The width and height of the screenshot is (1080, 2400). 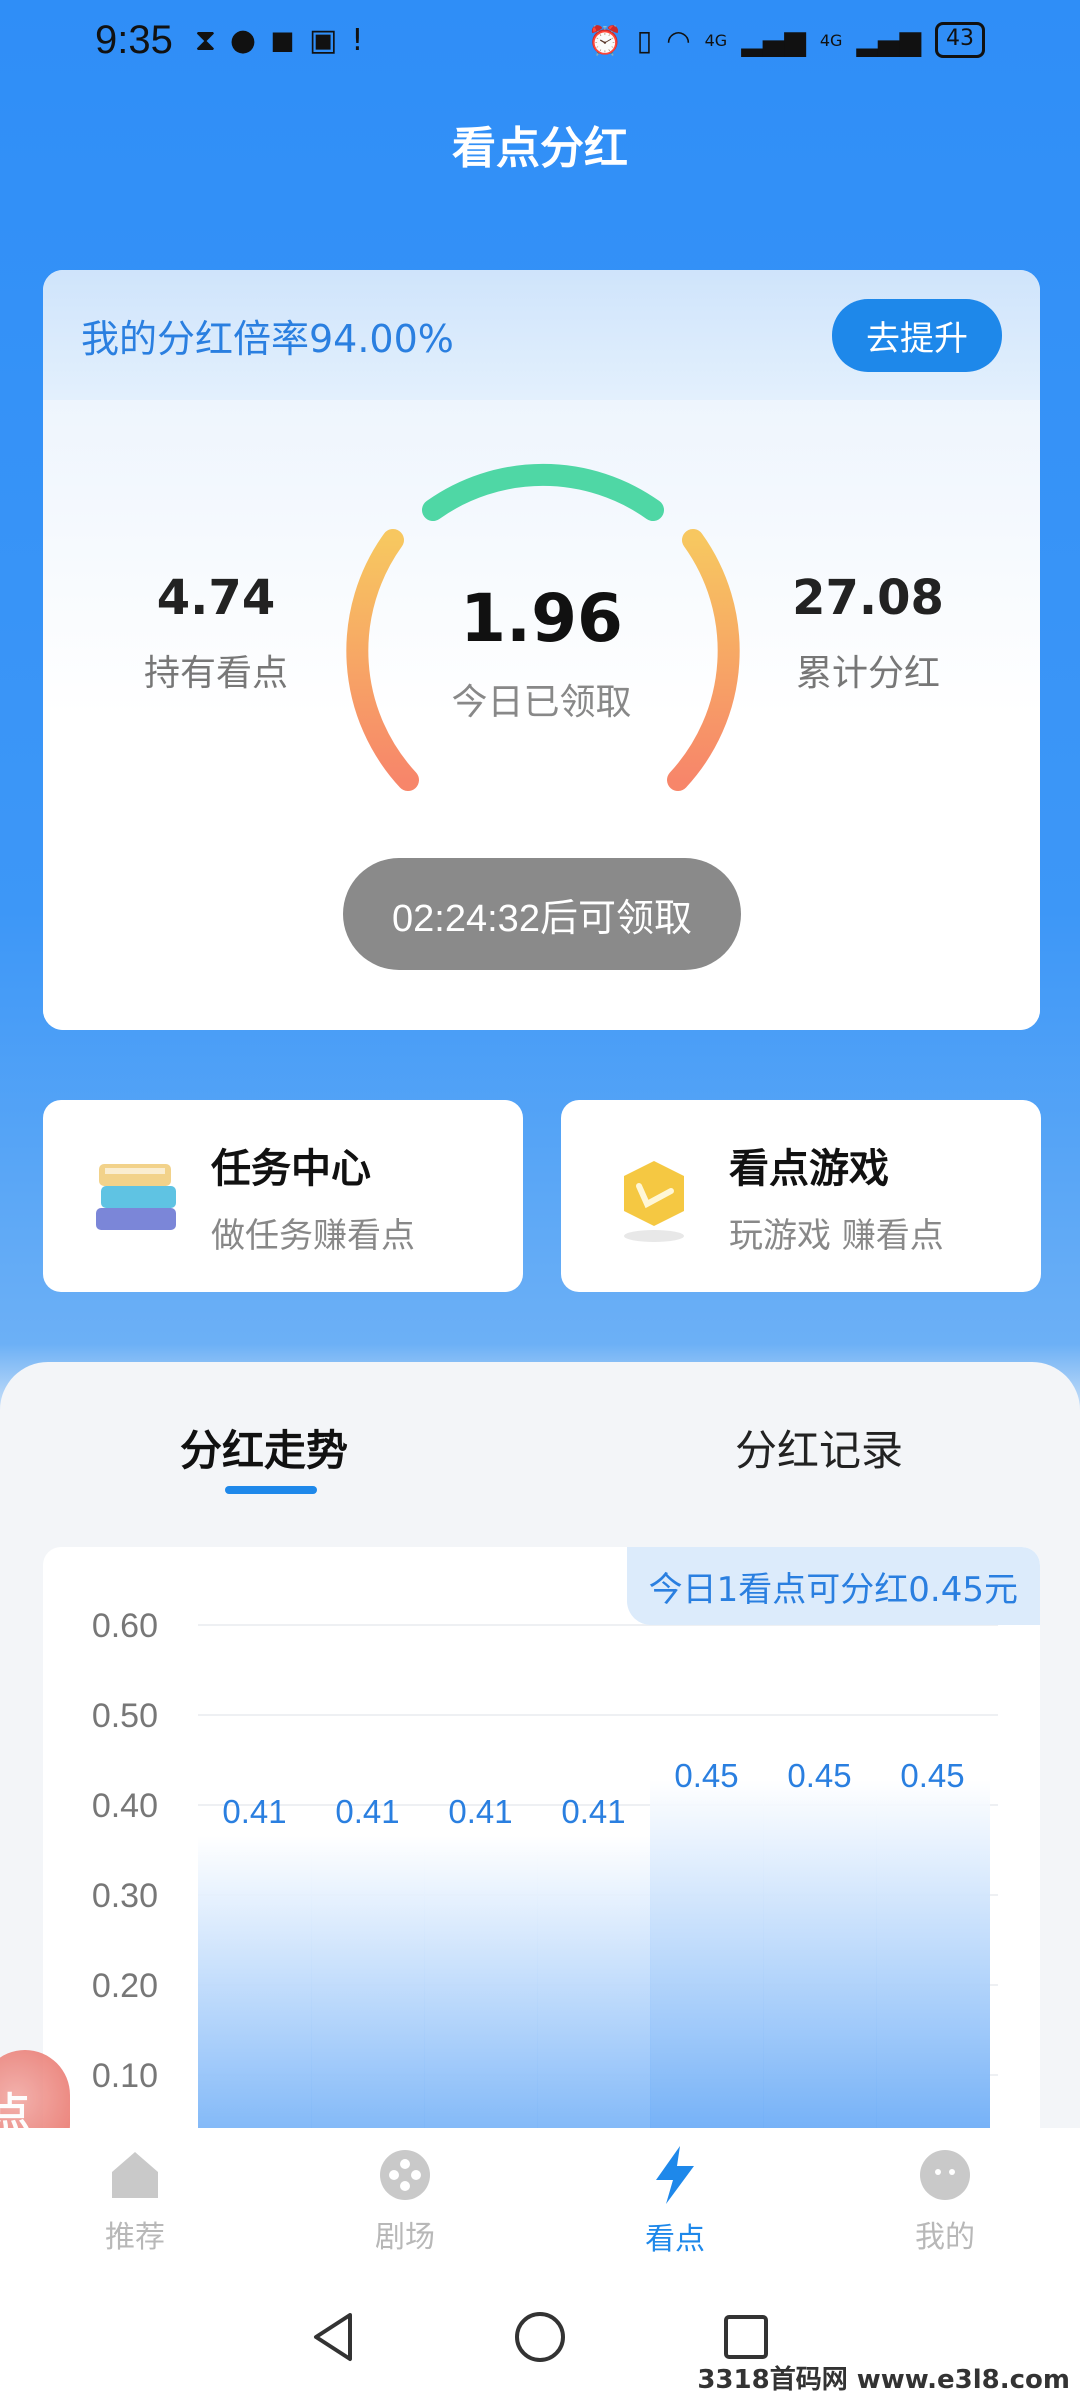 What do you see at coordinates (405, 2174) in the screenshot?
I see `film-reel-icon` at bounding box center [405, 2174].